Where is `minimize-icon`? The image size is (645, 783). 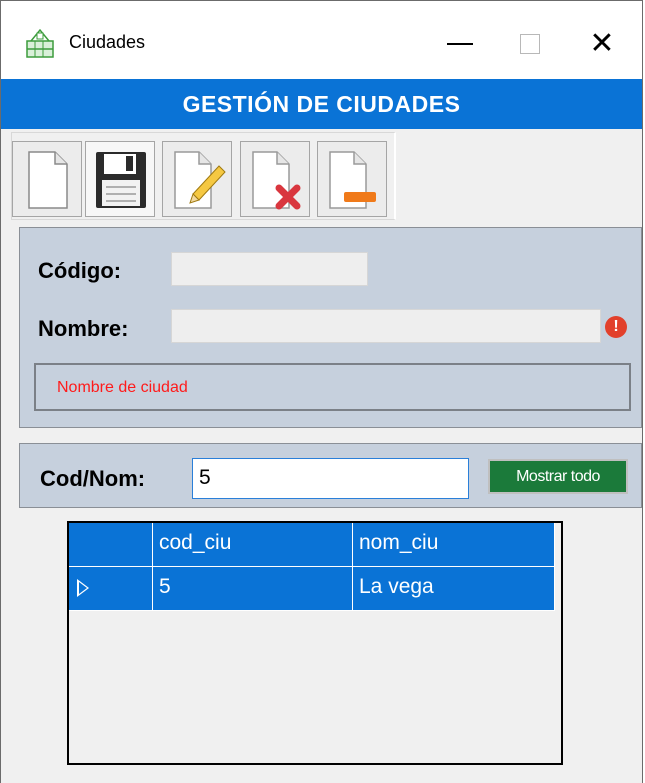
minimize-icon is located at coordinates (460, 44).